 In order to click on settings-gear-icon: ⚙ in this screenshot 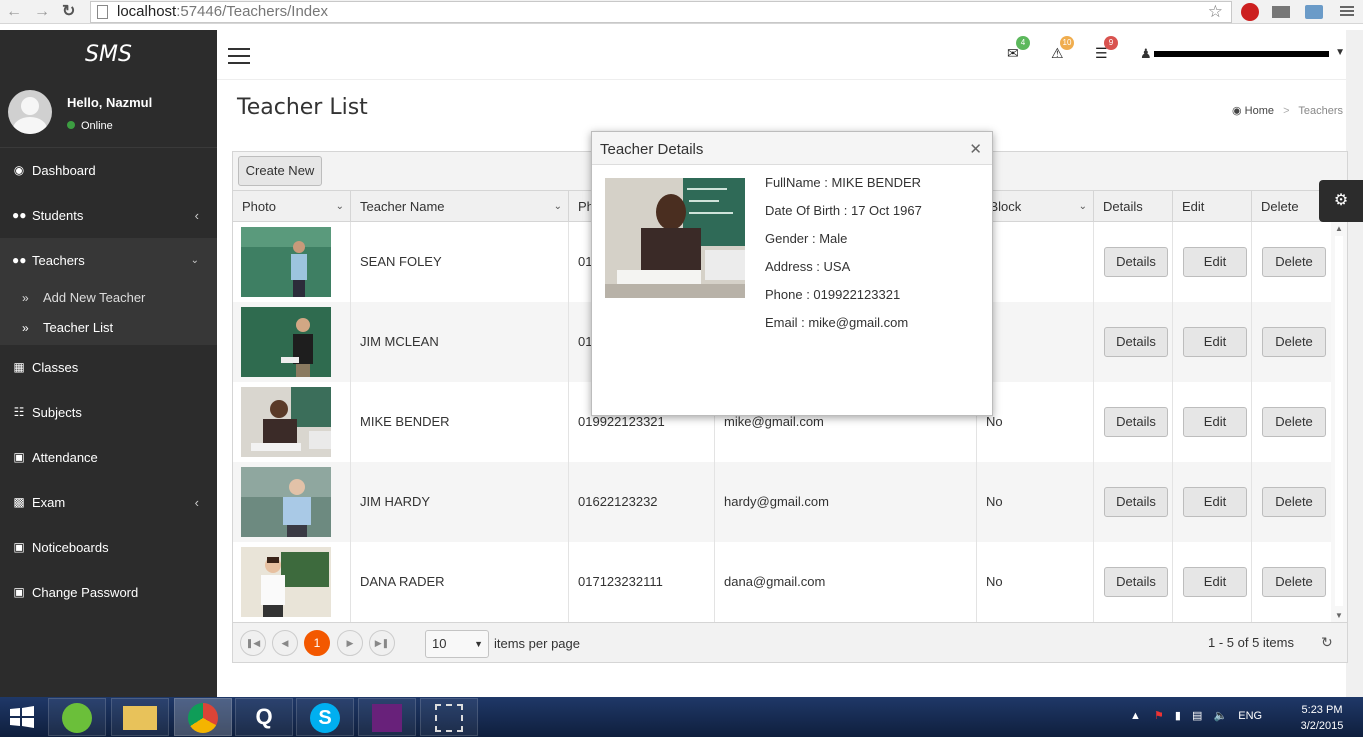, I will do `click(1341, 201)`.